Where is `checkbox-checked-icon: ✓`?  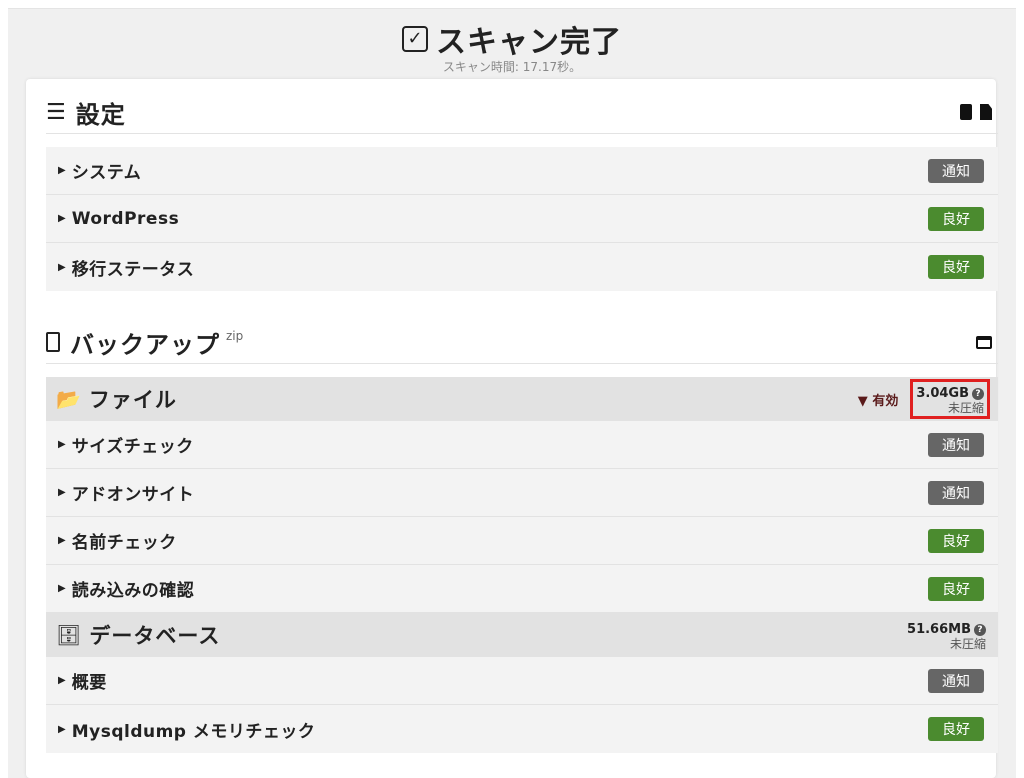 checkbox-checked-icon: ✓ is located at coordinates (415, 39).